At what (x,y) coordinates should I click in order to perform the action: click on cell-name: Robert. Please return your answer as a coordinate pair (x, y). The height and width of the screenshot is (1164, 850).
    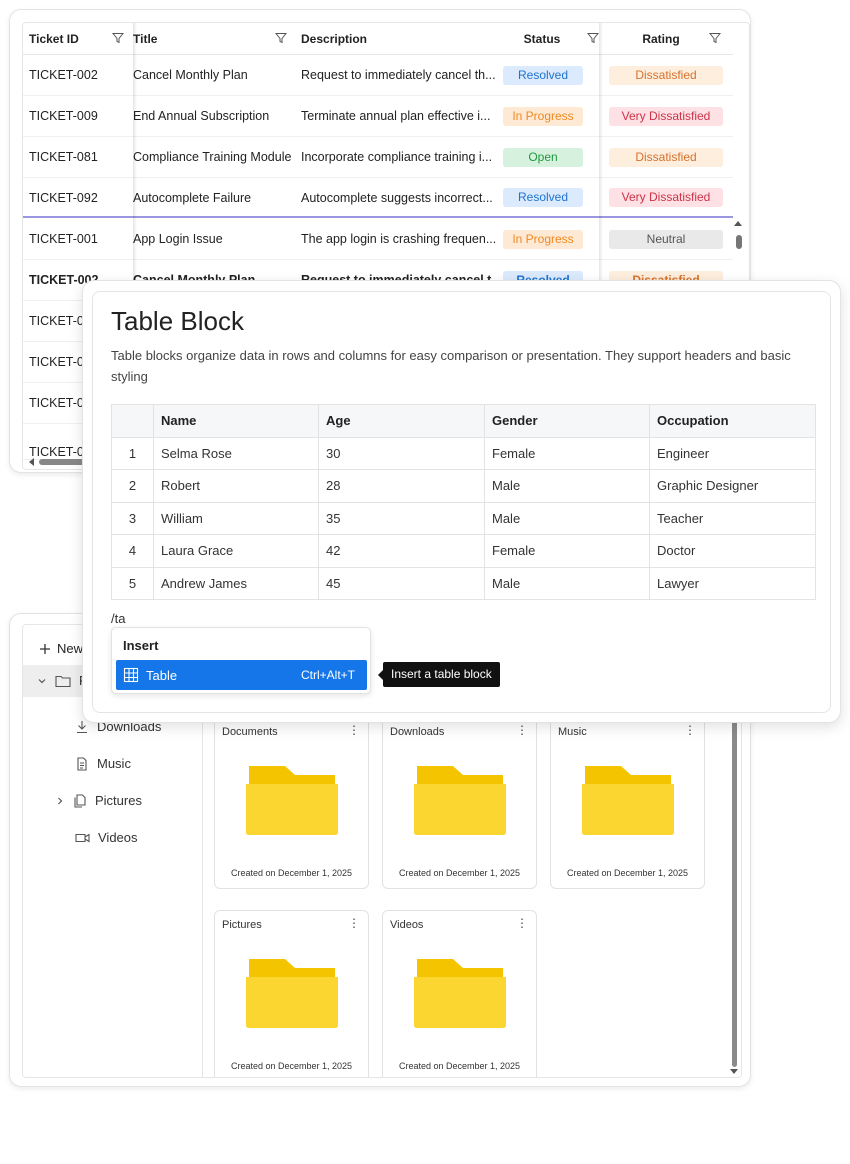
    Looking at the image, I should click on (236, 486).